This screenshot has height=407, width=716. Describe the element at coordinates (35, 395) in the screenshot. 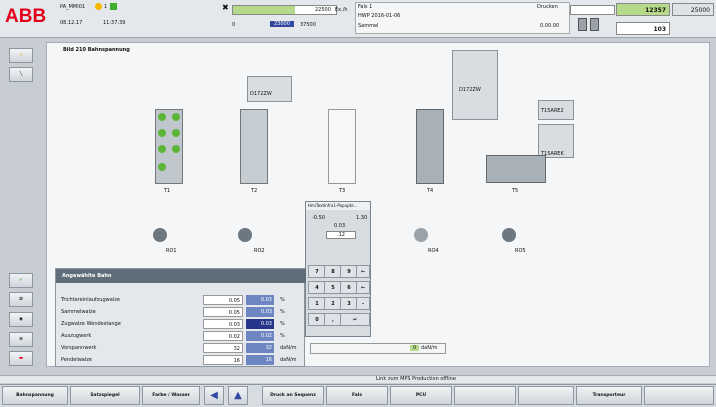

I see `nav-bahnspannung: Bahnspannung` at that location.